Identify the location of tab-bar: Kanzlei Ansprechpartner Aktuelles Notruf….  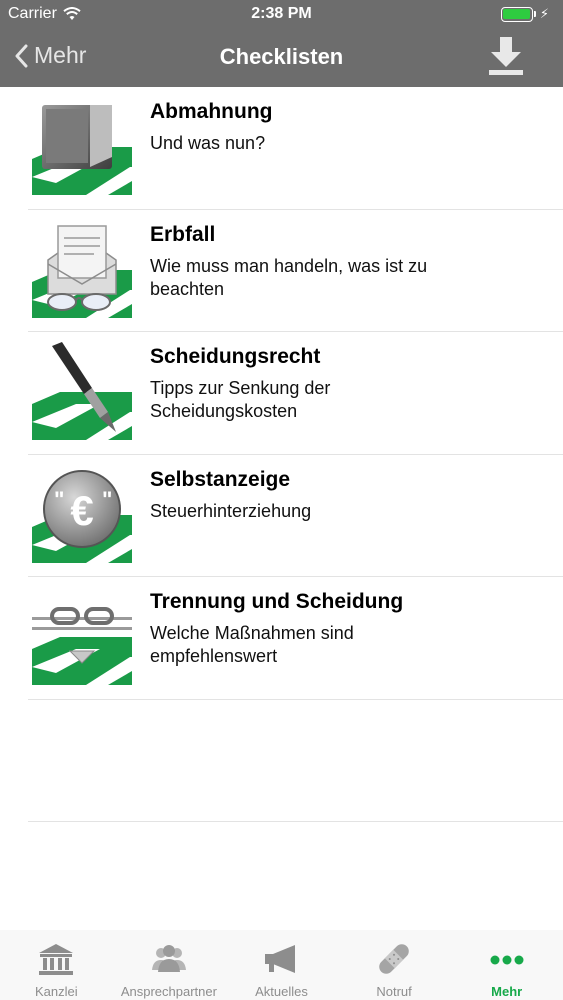
(281, 965).